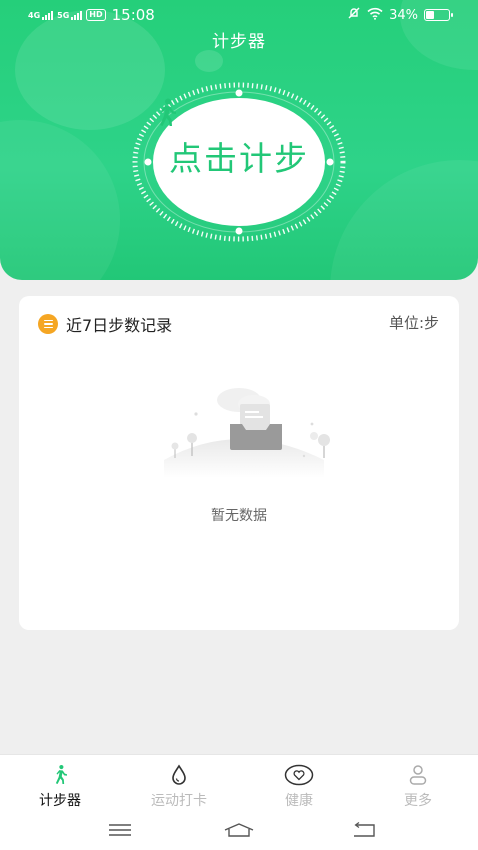 This screenshot has height=850, width=478. Describe the element at coordinates (96, 15) in the screenshot. I see `hd-voice-icon: HD` at that location.